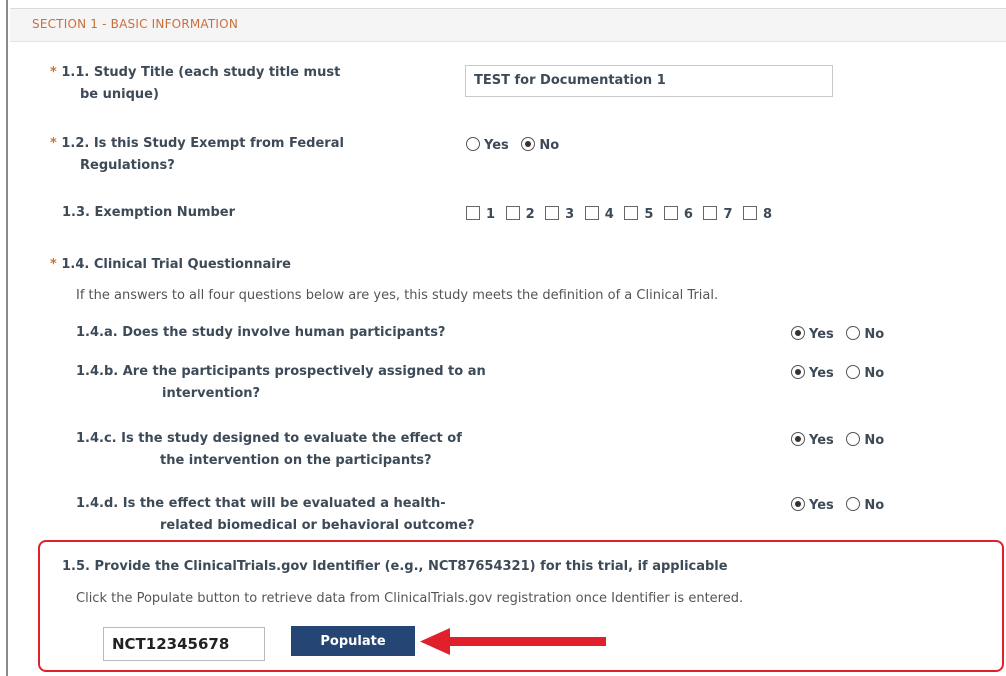  I want to click on exemption-6-checkbox, so click(670, 213).